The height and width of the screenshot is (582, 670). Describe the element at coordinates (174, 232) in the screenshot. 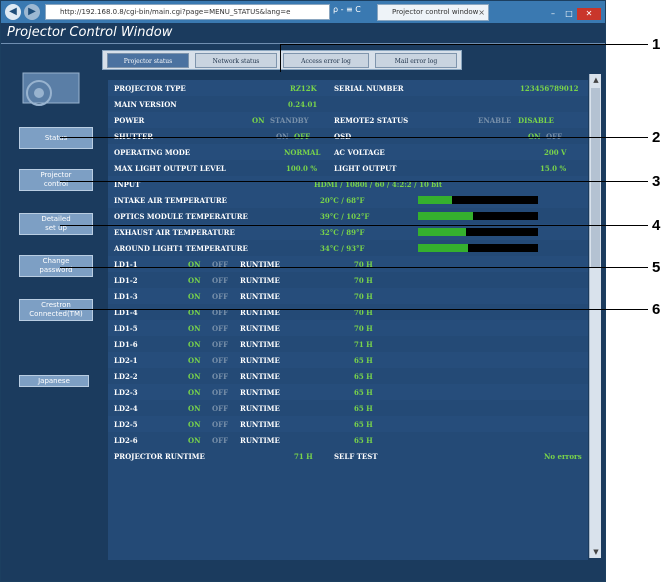

I see `temperature-label: EXHAUST AIR TEMPERATURE` at that location.